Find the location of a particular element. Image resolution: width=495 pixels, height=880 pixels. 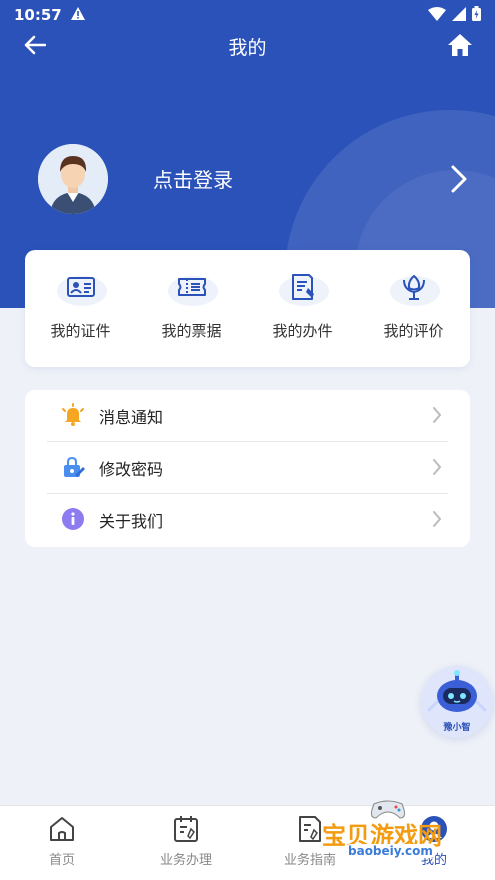

assistant-label: 豫小智 is located at coordinates (457, 728).